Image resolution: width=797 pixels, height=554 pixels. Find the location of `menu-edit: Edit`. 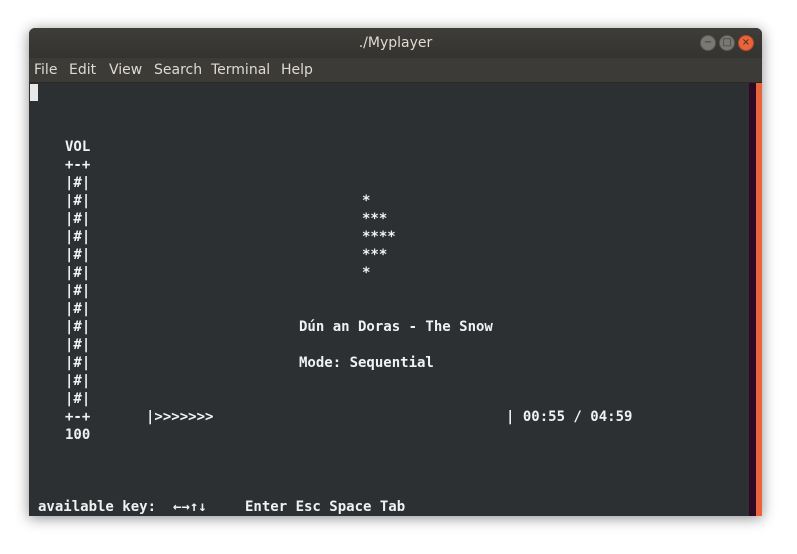

menu-edit: Edit is located at coordinates (82, 70).